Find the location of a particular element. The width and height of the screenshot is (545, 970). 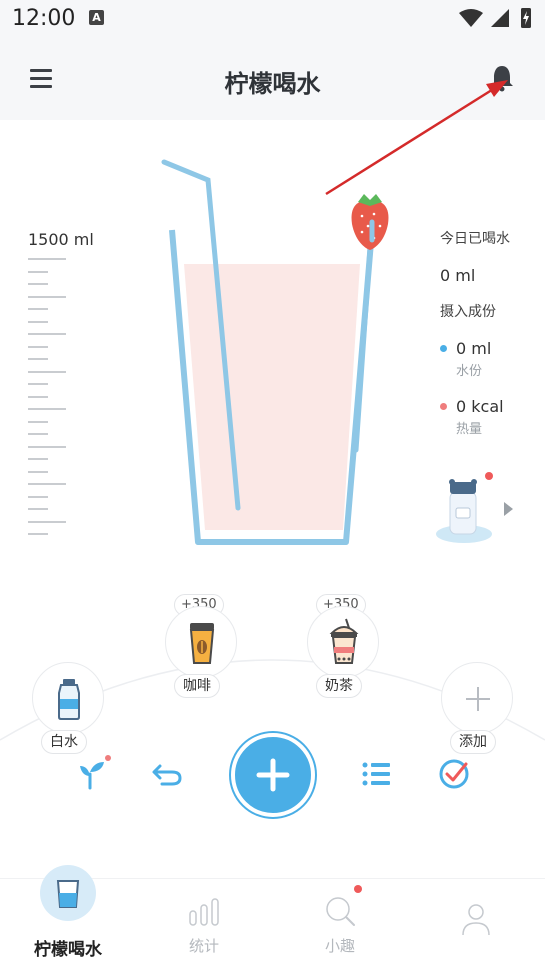

drink-milktea is located at coordinates (343, 642).